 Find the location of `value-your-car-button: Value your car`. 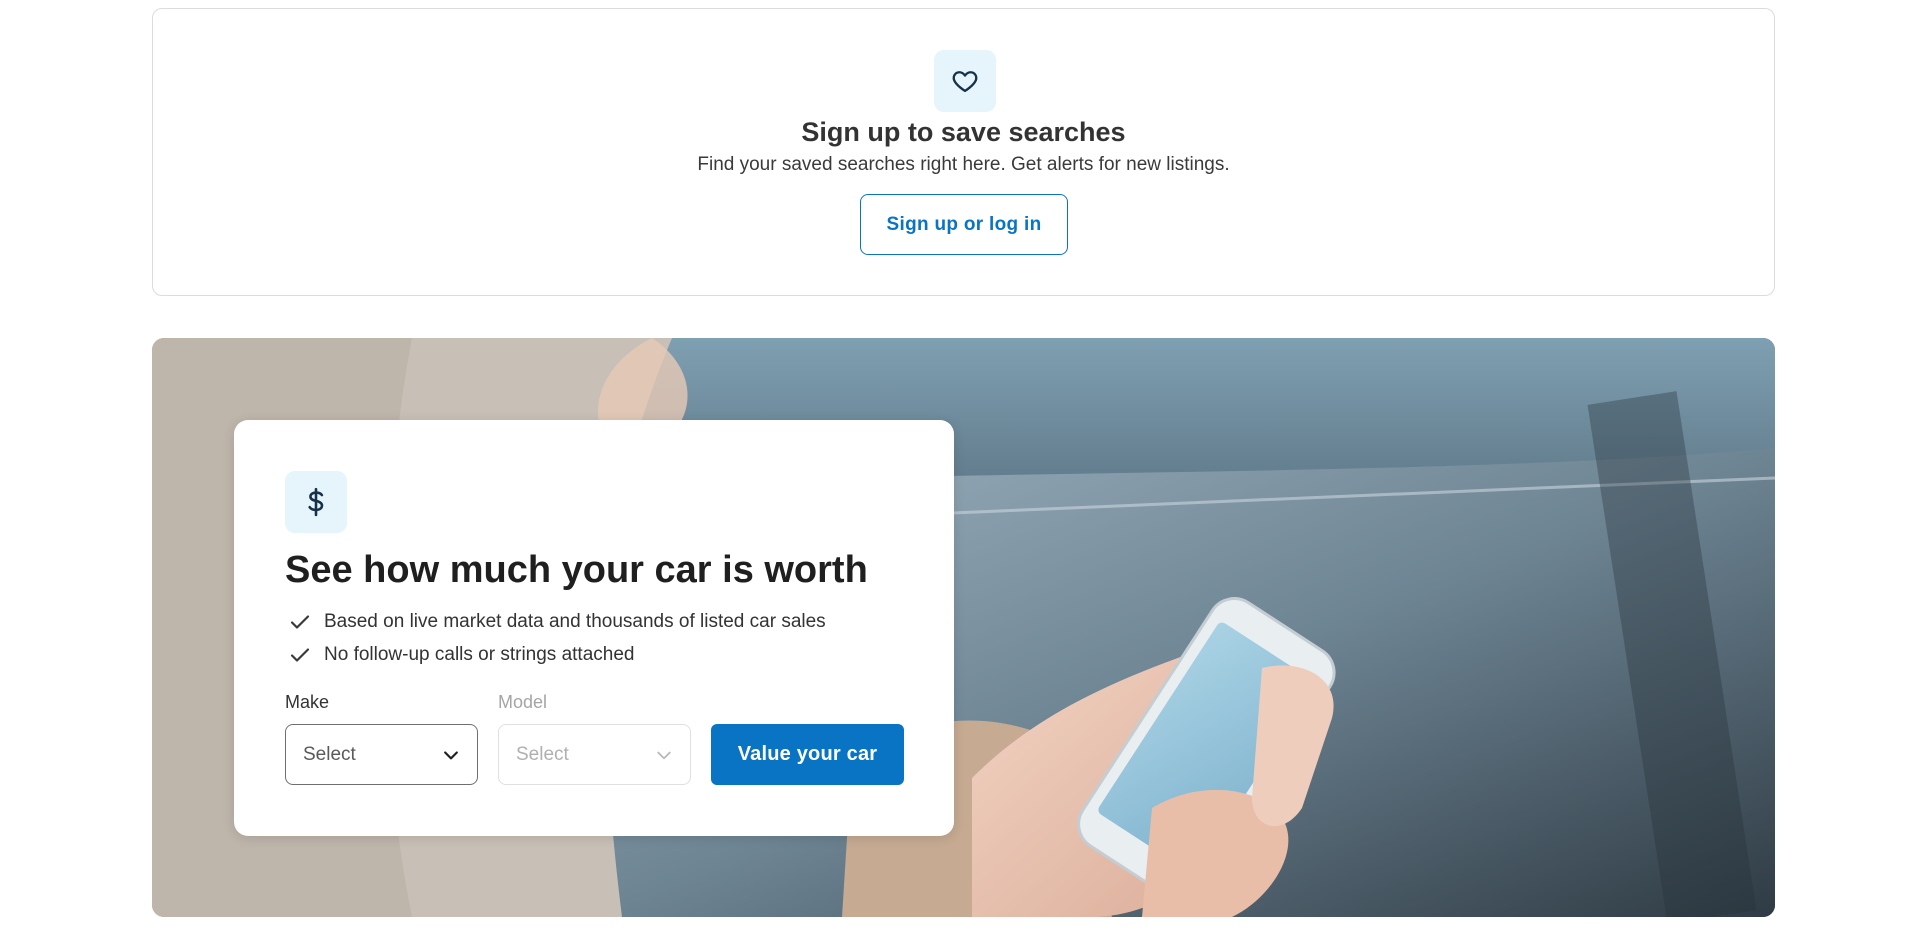

value-your-car-button: Value your car is located at coordinates (807, 754).